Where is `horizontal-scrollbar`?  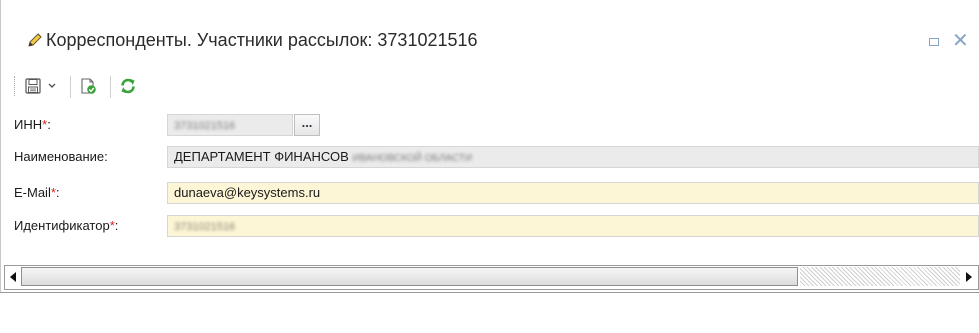
horizontal-scrollbar is located at coordinates (491, 277).